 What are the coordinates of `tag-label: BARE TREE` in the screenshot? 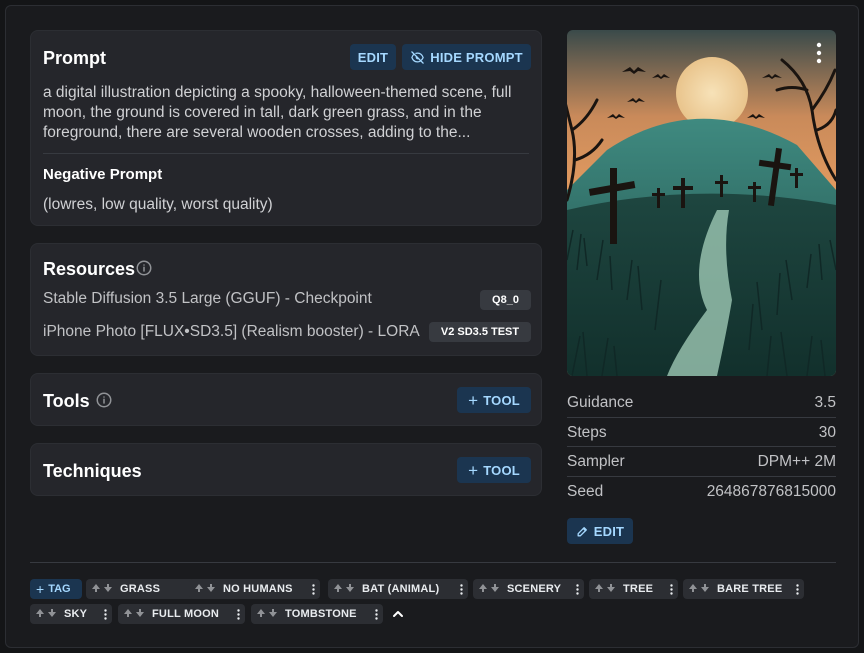 It's located at (750, 589).